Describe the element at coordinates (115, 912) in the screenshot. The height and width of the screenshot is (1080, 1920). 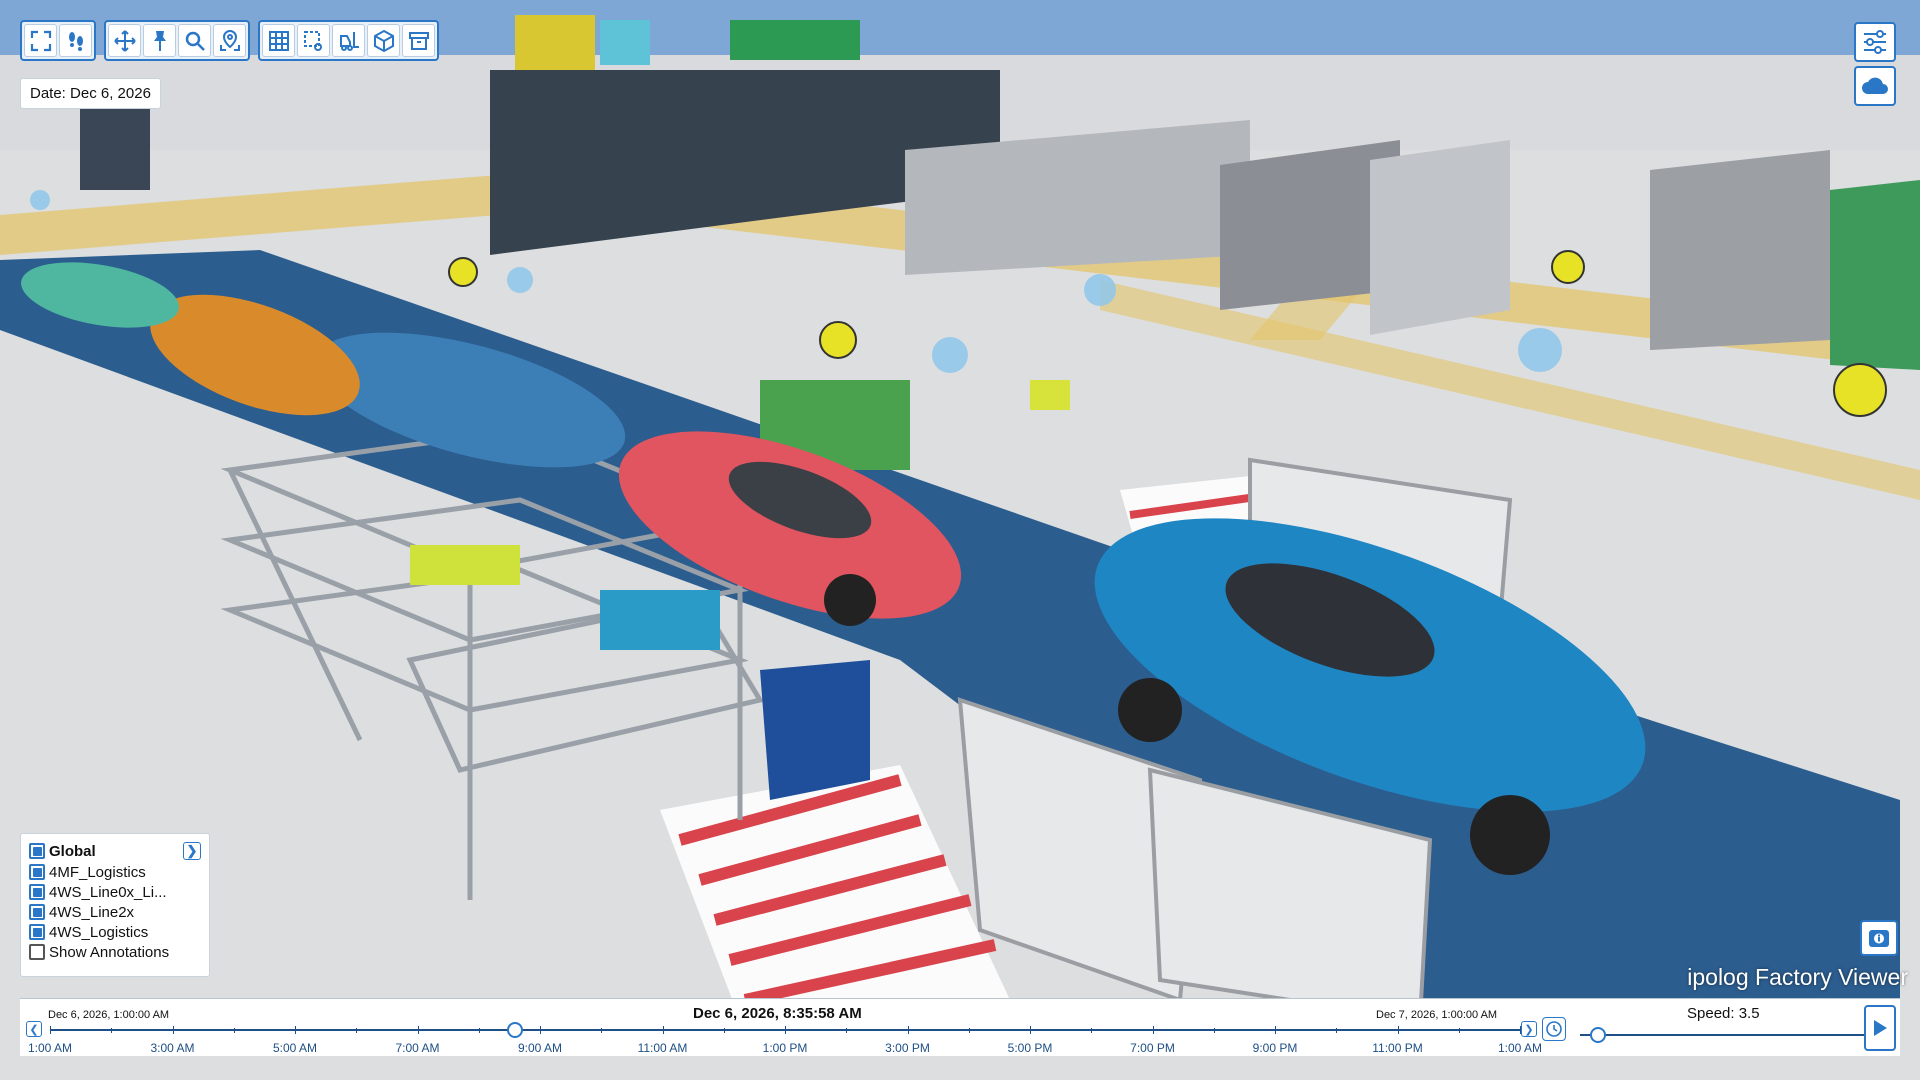
I see `layer-item: 4WS_Line2x` at that location.